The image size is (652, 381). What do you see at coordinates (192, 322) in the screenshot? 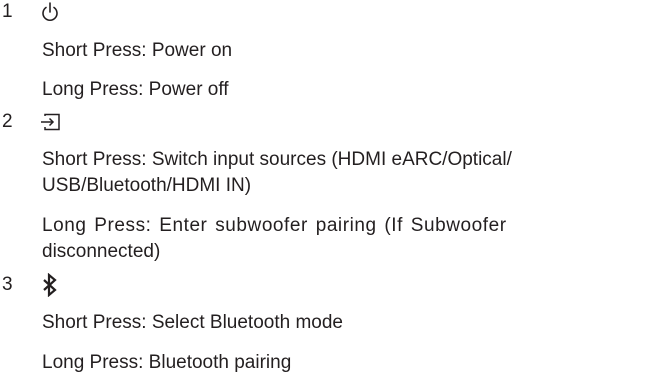
I see `item-line: Short Press: Select Bluetooth mode` at bounding box center [192, 322].